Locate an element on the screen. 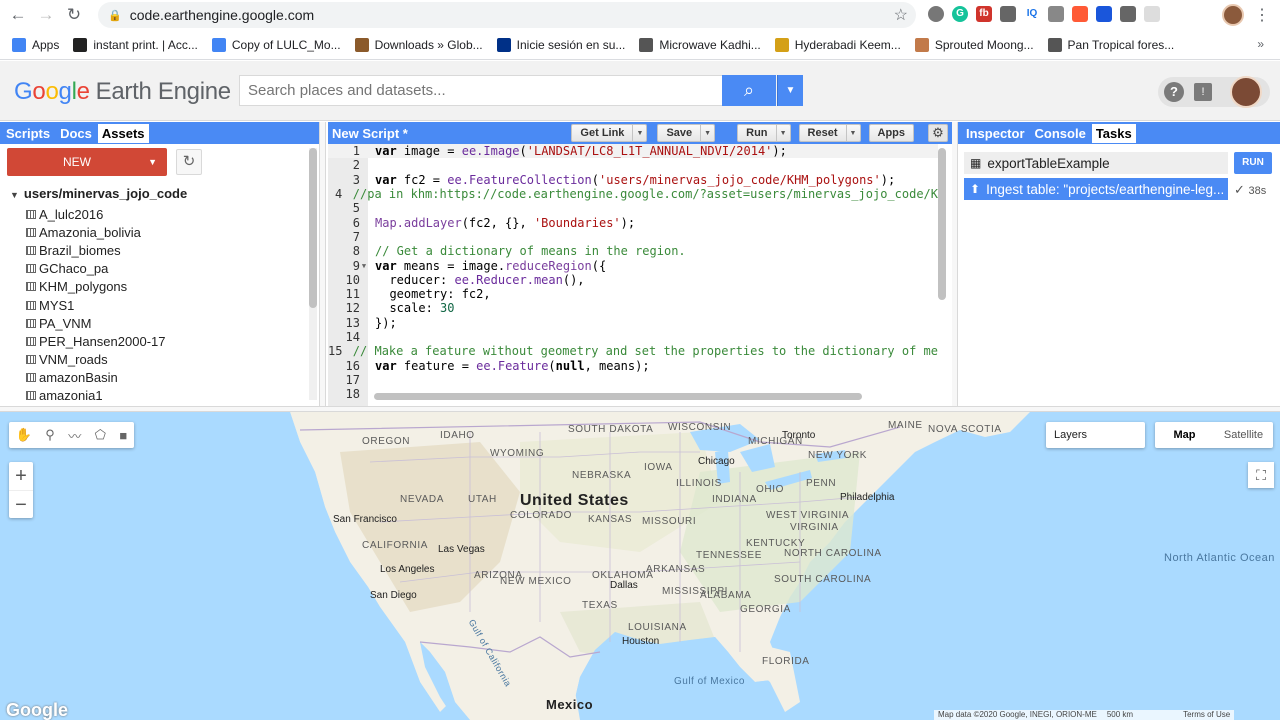 Image resolution: width=1280 pixels, height=720 pixels. rectangle-icon: ■ is located at coordinates (123, 435).